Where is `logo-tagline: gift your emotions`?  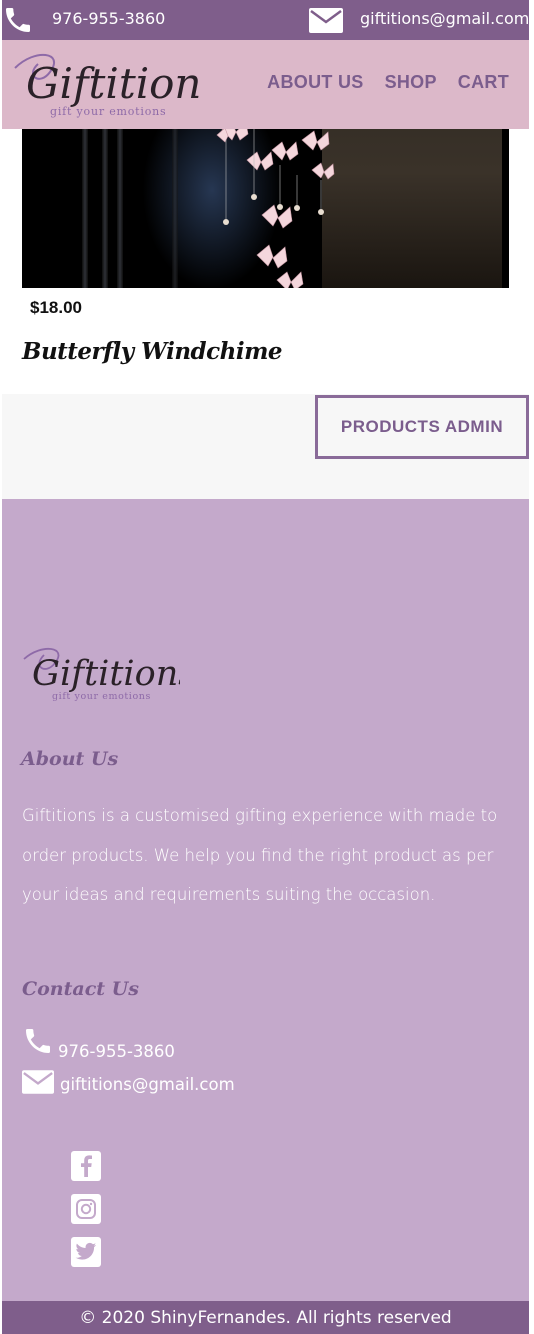
logo-tagline: gift your emotions is located at coordinates (108, 111).